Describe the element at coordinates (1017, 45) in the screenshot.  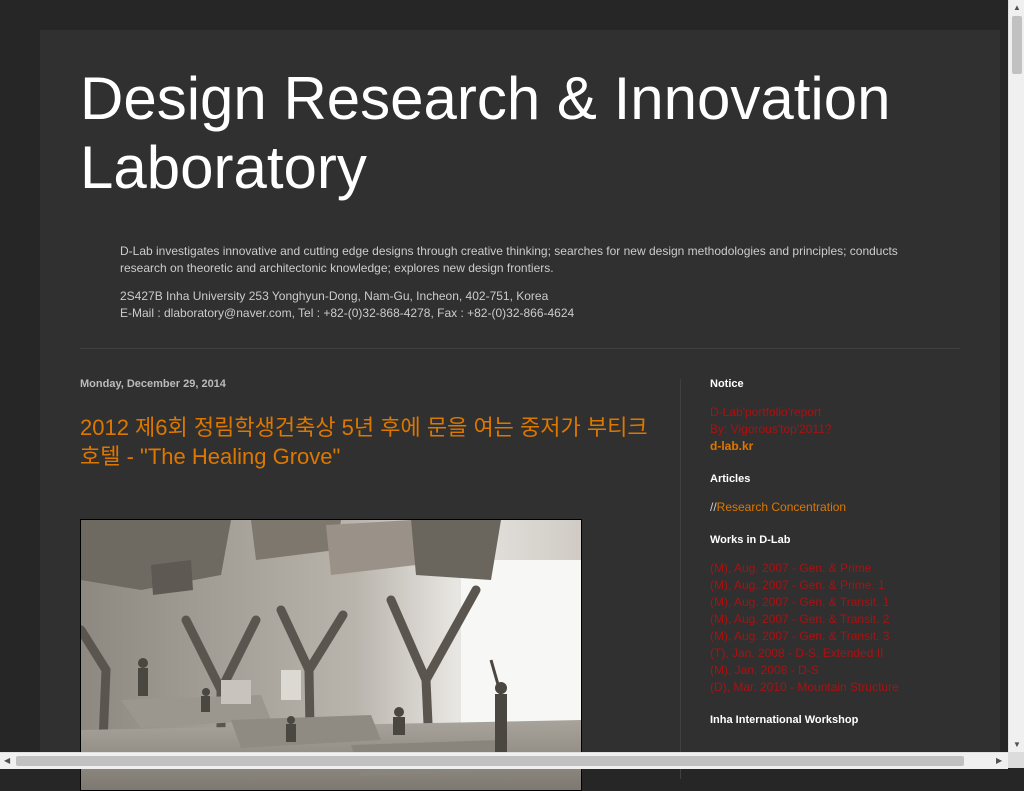
I see `vertical-scroll-thumb` at that location.